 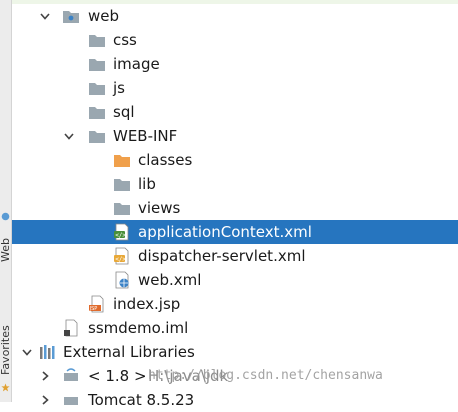 I want to click on tree-row-image: image, so click(x=235, y=64).